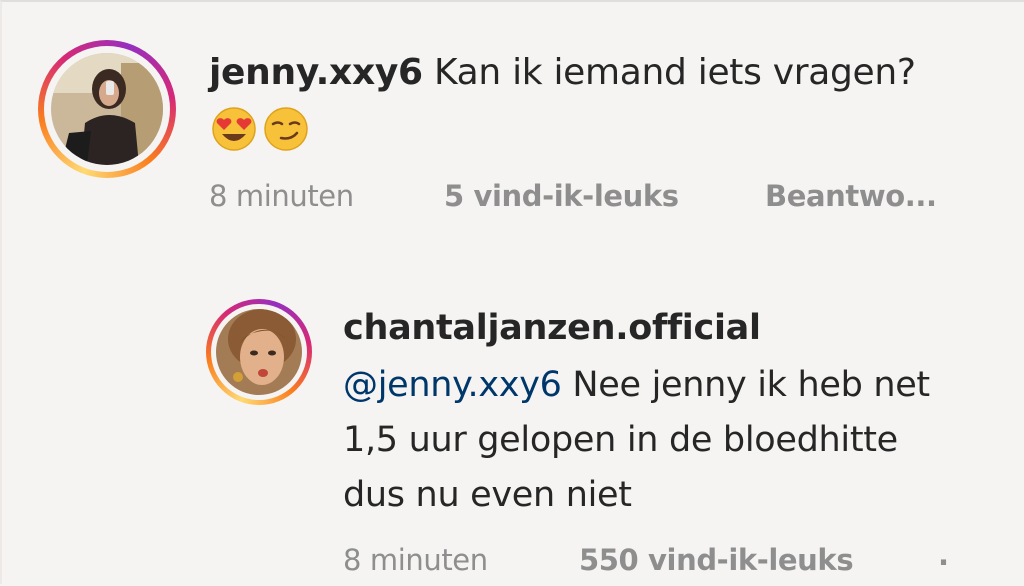 This screenshot has height=586, width=1024. I want to click on mention-link: @jenny.xxy6, so click(452, 385).